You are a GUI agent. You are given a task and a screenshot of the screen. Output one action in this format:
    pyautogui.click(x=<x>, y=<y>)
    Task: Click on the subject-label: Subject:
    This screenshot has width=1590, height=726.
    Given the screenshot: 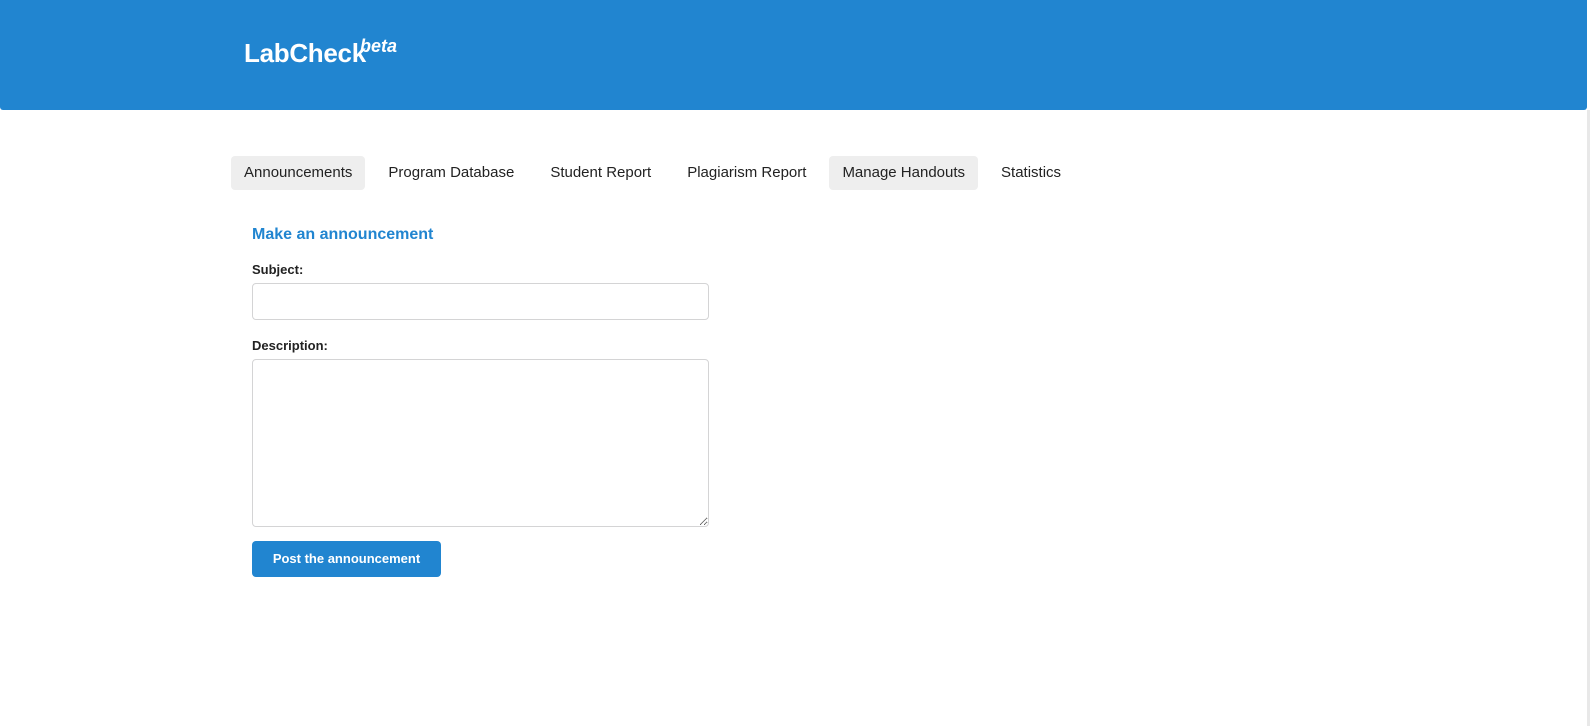 What is the action you would take?
    pyautogui.click(x=278, y=269)
    